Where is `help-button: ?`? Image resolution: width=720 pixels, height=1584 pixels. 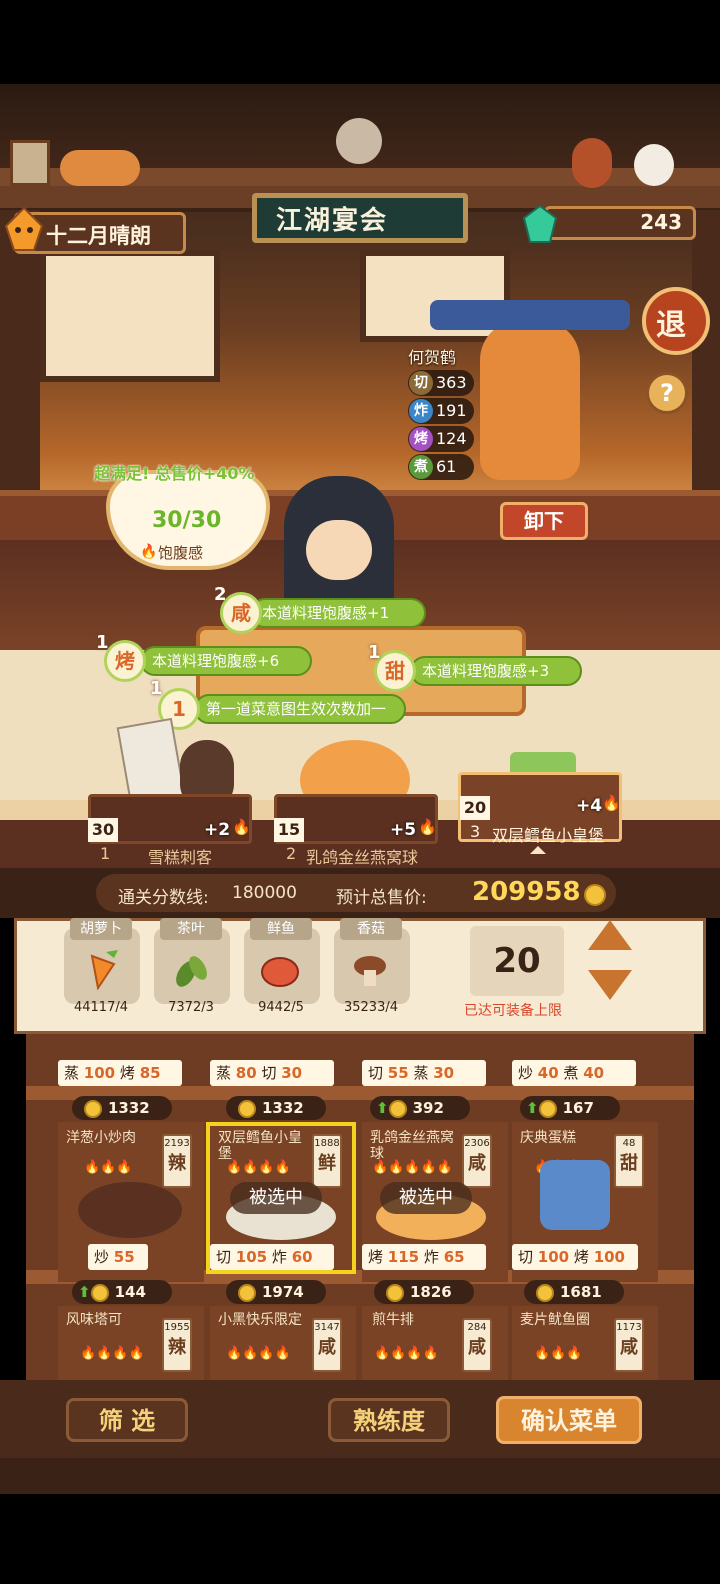
help-button: ? is located at coordinates (667, 393).